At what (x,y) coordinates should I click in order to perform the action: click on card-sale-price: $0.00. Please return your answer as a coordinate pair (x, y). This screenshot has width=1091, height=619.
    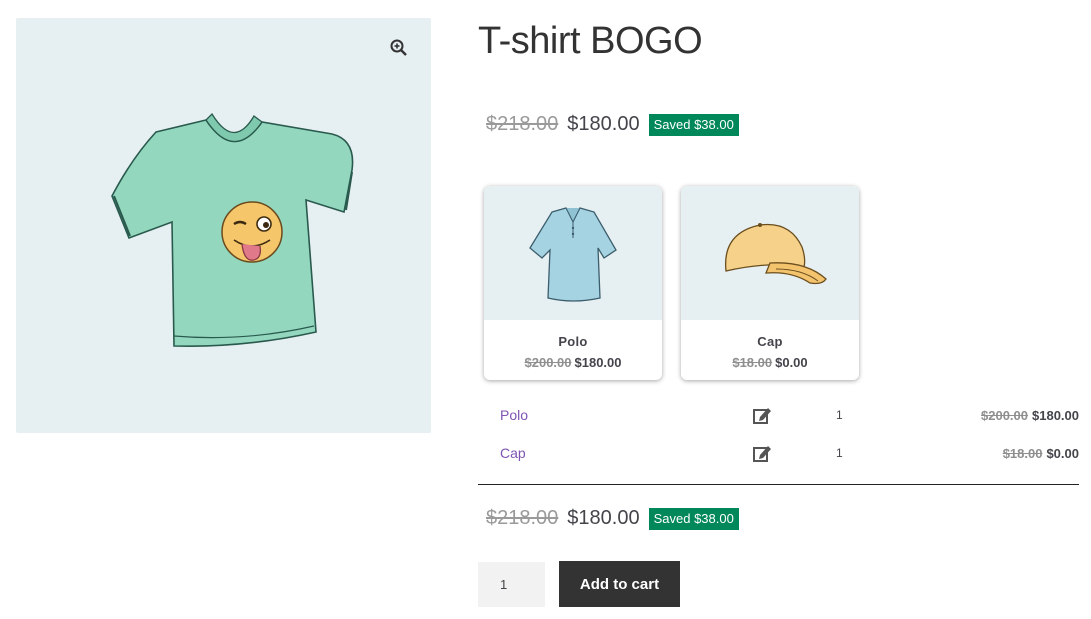
    Looking at the image, I should click on (791, 362).